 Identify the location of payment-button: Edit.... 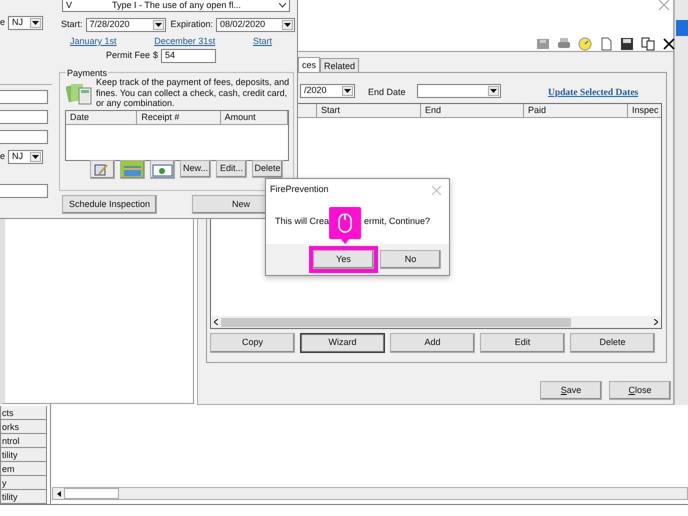
(231, 169).